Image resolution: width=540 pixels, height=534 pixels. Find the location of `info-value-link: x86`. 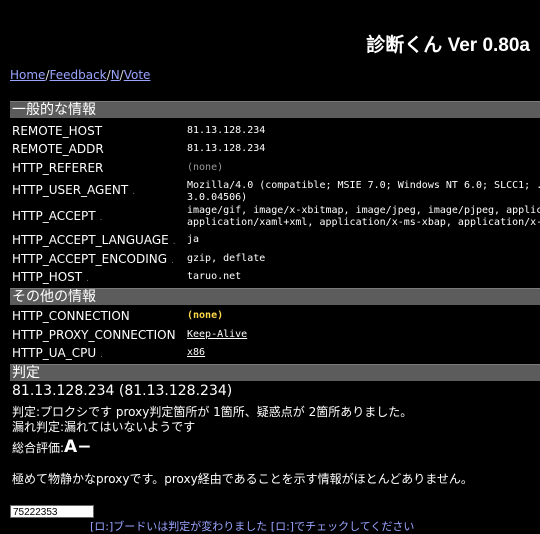

info-value-link: x86 is located at coordinates (196, 353).